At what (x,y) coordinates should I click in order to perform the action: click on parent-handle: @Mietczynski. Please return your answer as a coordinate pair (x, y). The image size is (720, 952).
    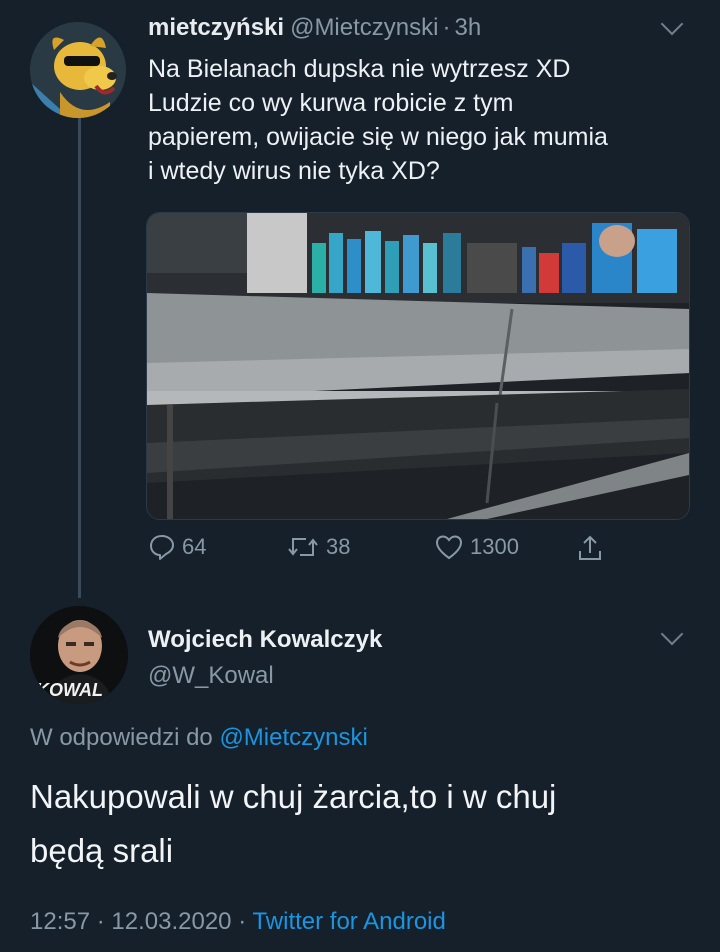
    Looking at the image, I should click on (364, 27).